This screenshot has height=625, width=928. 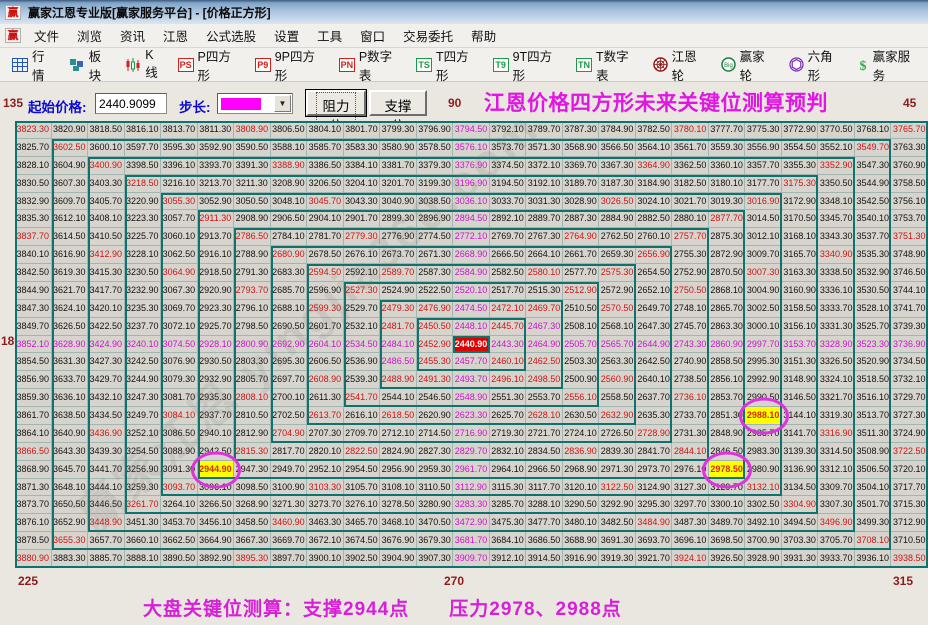 What do you see at coordinates (800, 398) in the screenshot?
I see `grid-cell: 3146.50` at bounding box center [800, 398].